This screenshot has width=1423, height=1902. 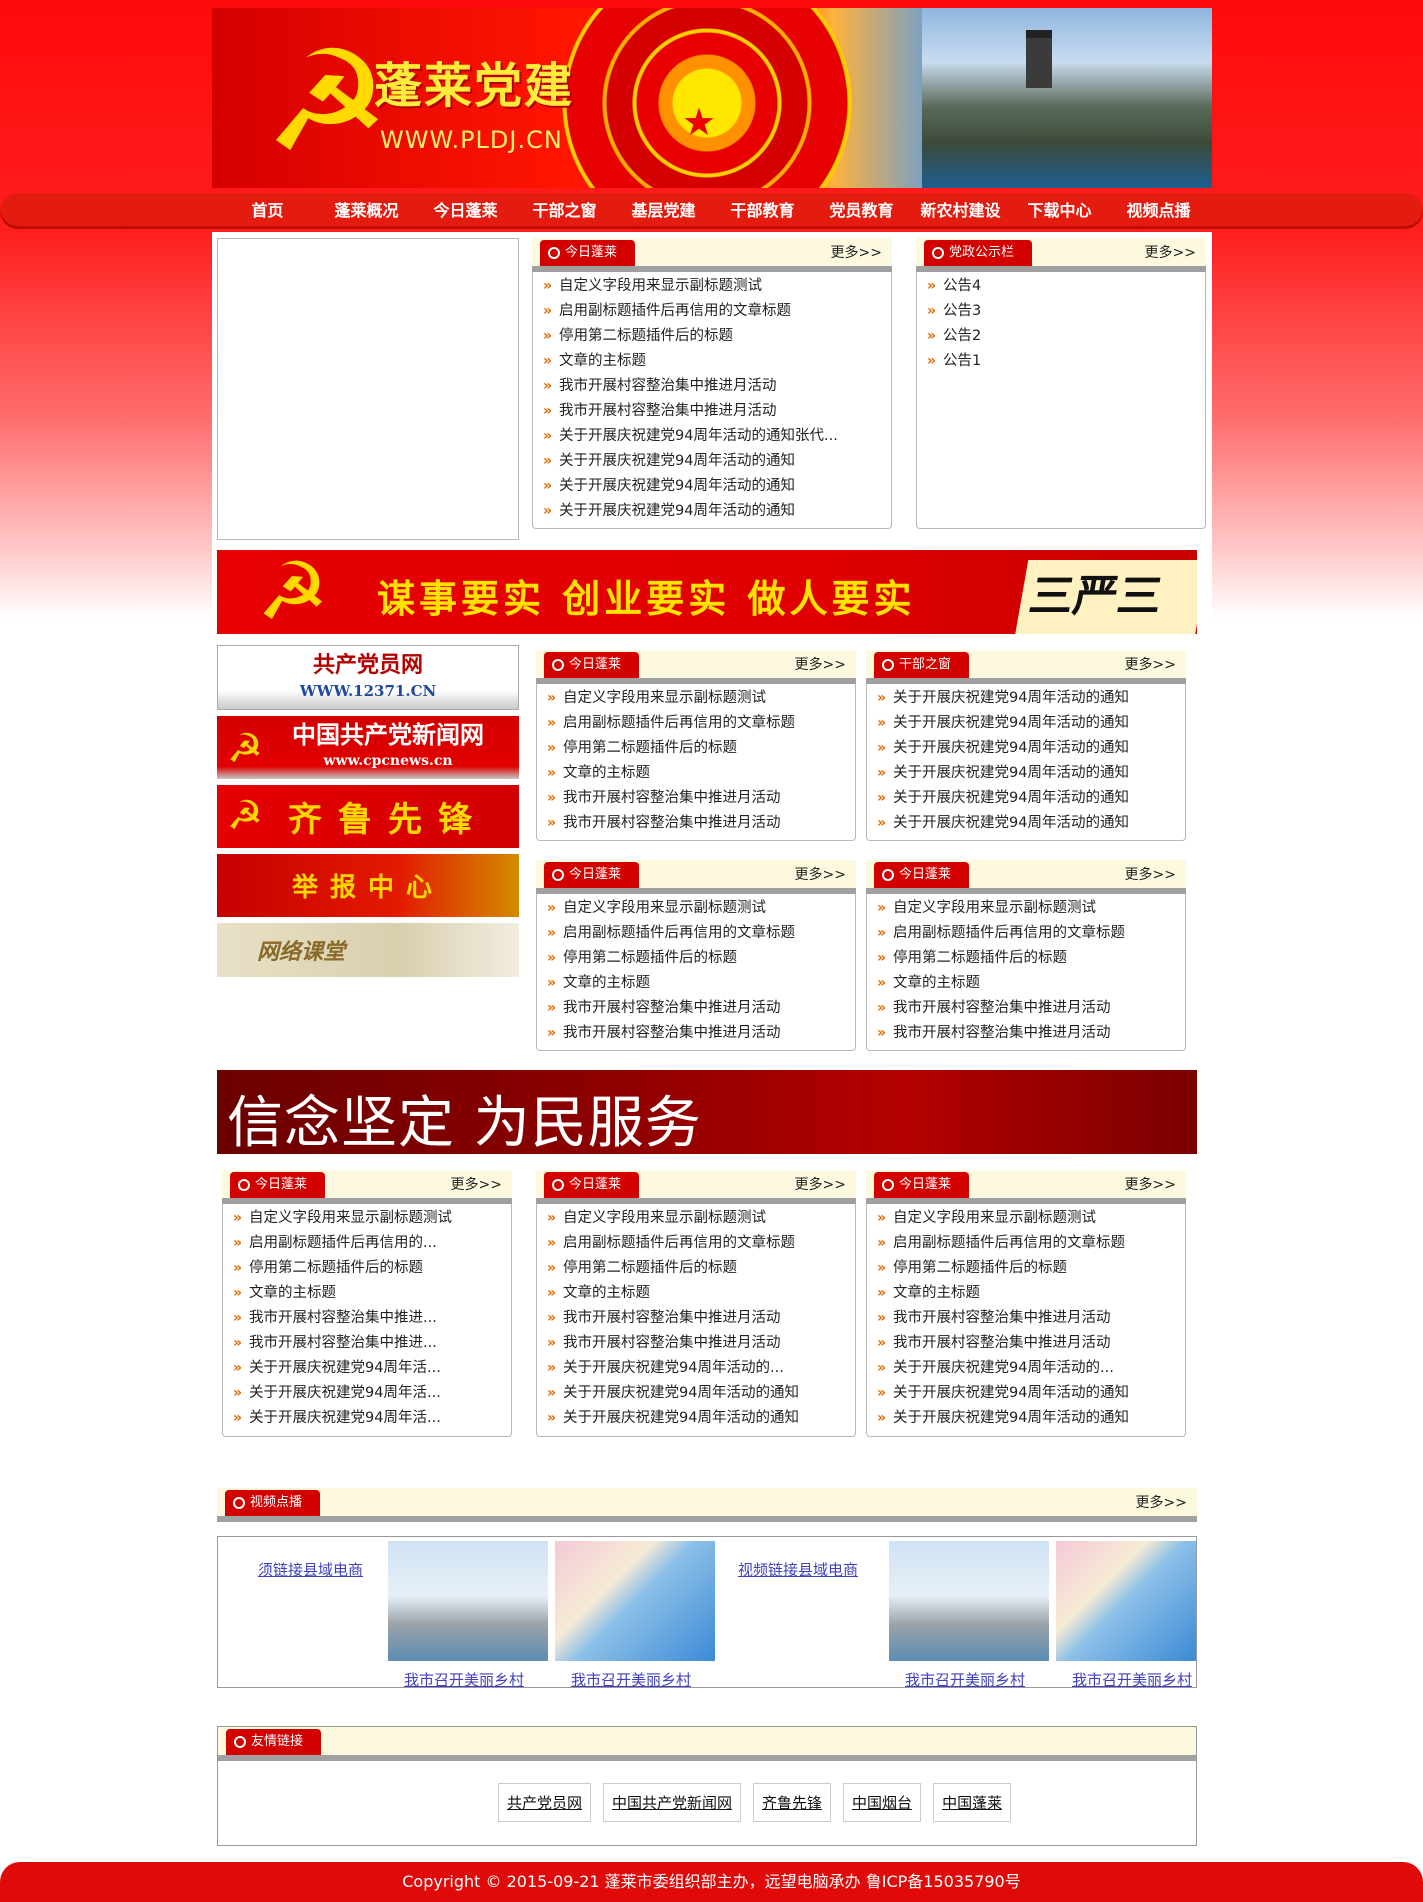 What do you see at coordinates (635, 1601) in the screenshot?
I see `video-thumbnail-map` at bounding box center [635, 1601].